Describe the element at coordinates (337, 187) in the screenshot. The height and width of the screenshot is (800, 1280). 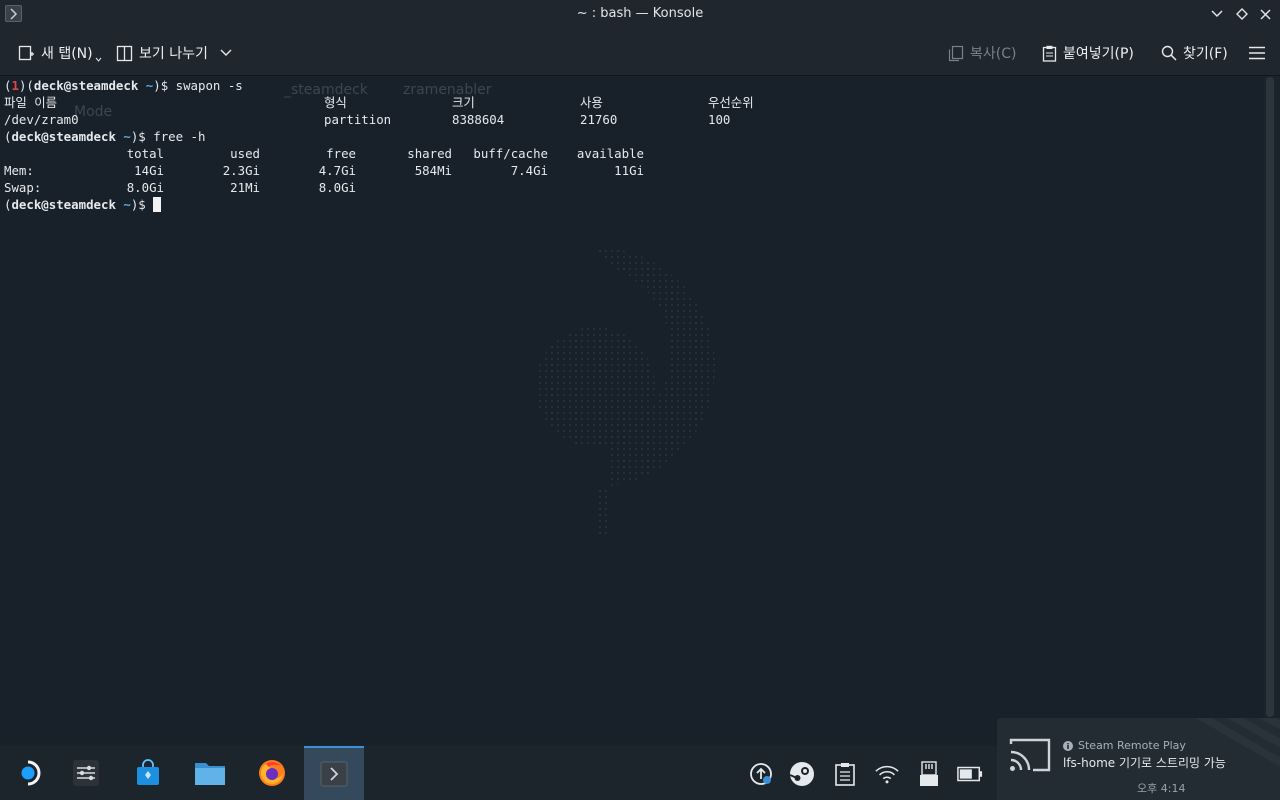
I see `free-cell: 8.0Gi` at that location.